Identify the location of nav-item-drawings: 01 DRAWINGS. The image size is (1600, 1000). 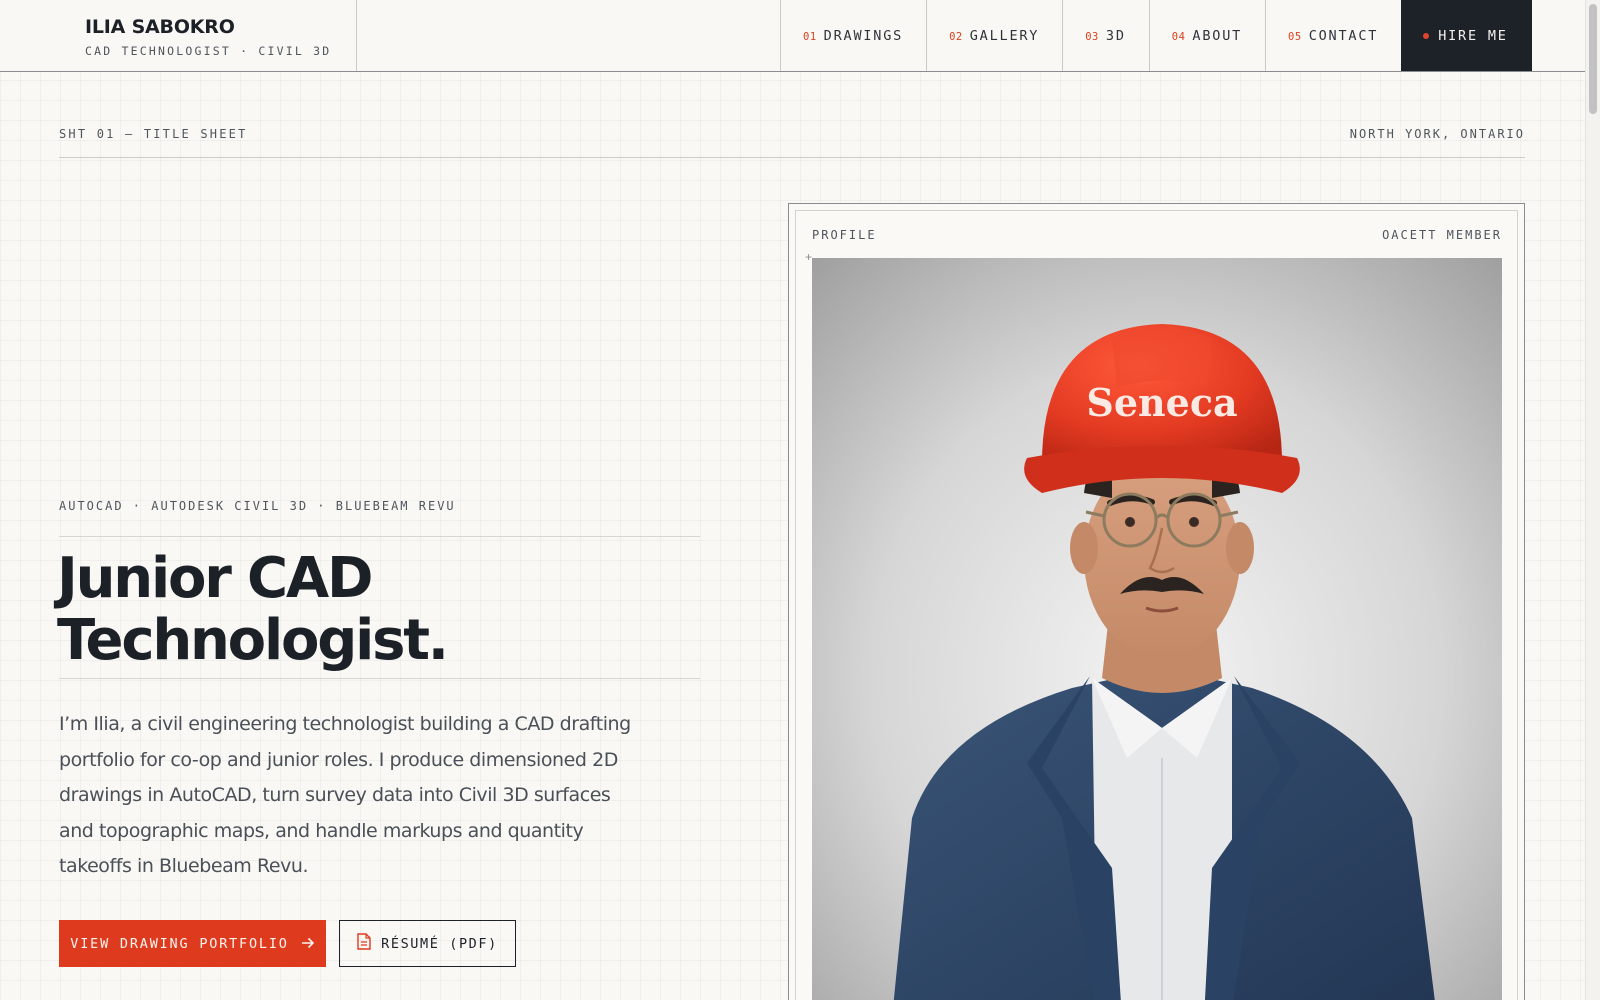
(853, 35).